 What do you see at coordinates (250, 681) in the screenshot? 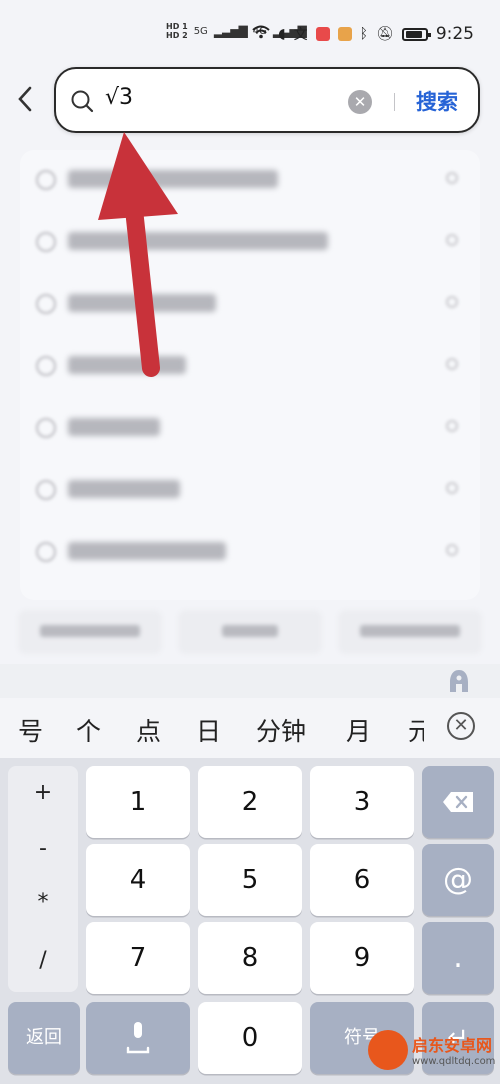
I see `keyboard-toolbar` at bounding box center [250, 681].